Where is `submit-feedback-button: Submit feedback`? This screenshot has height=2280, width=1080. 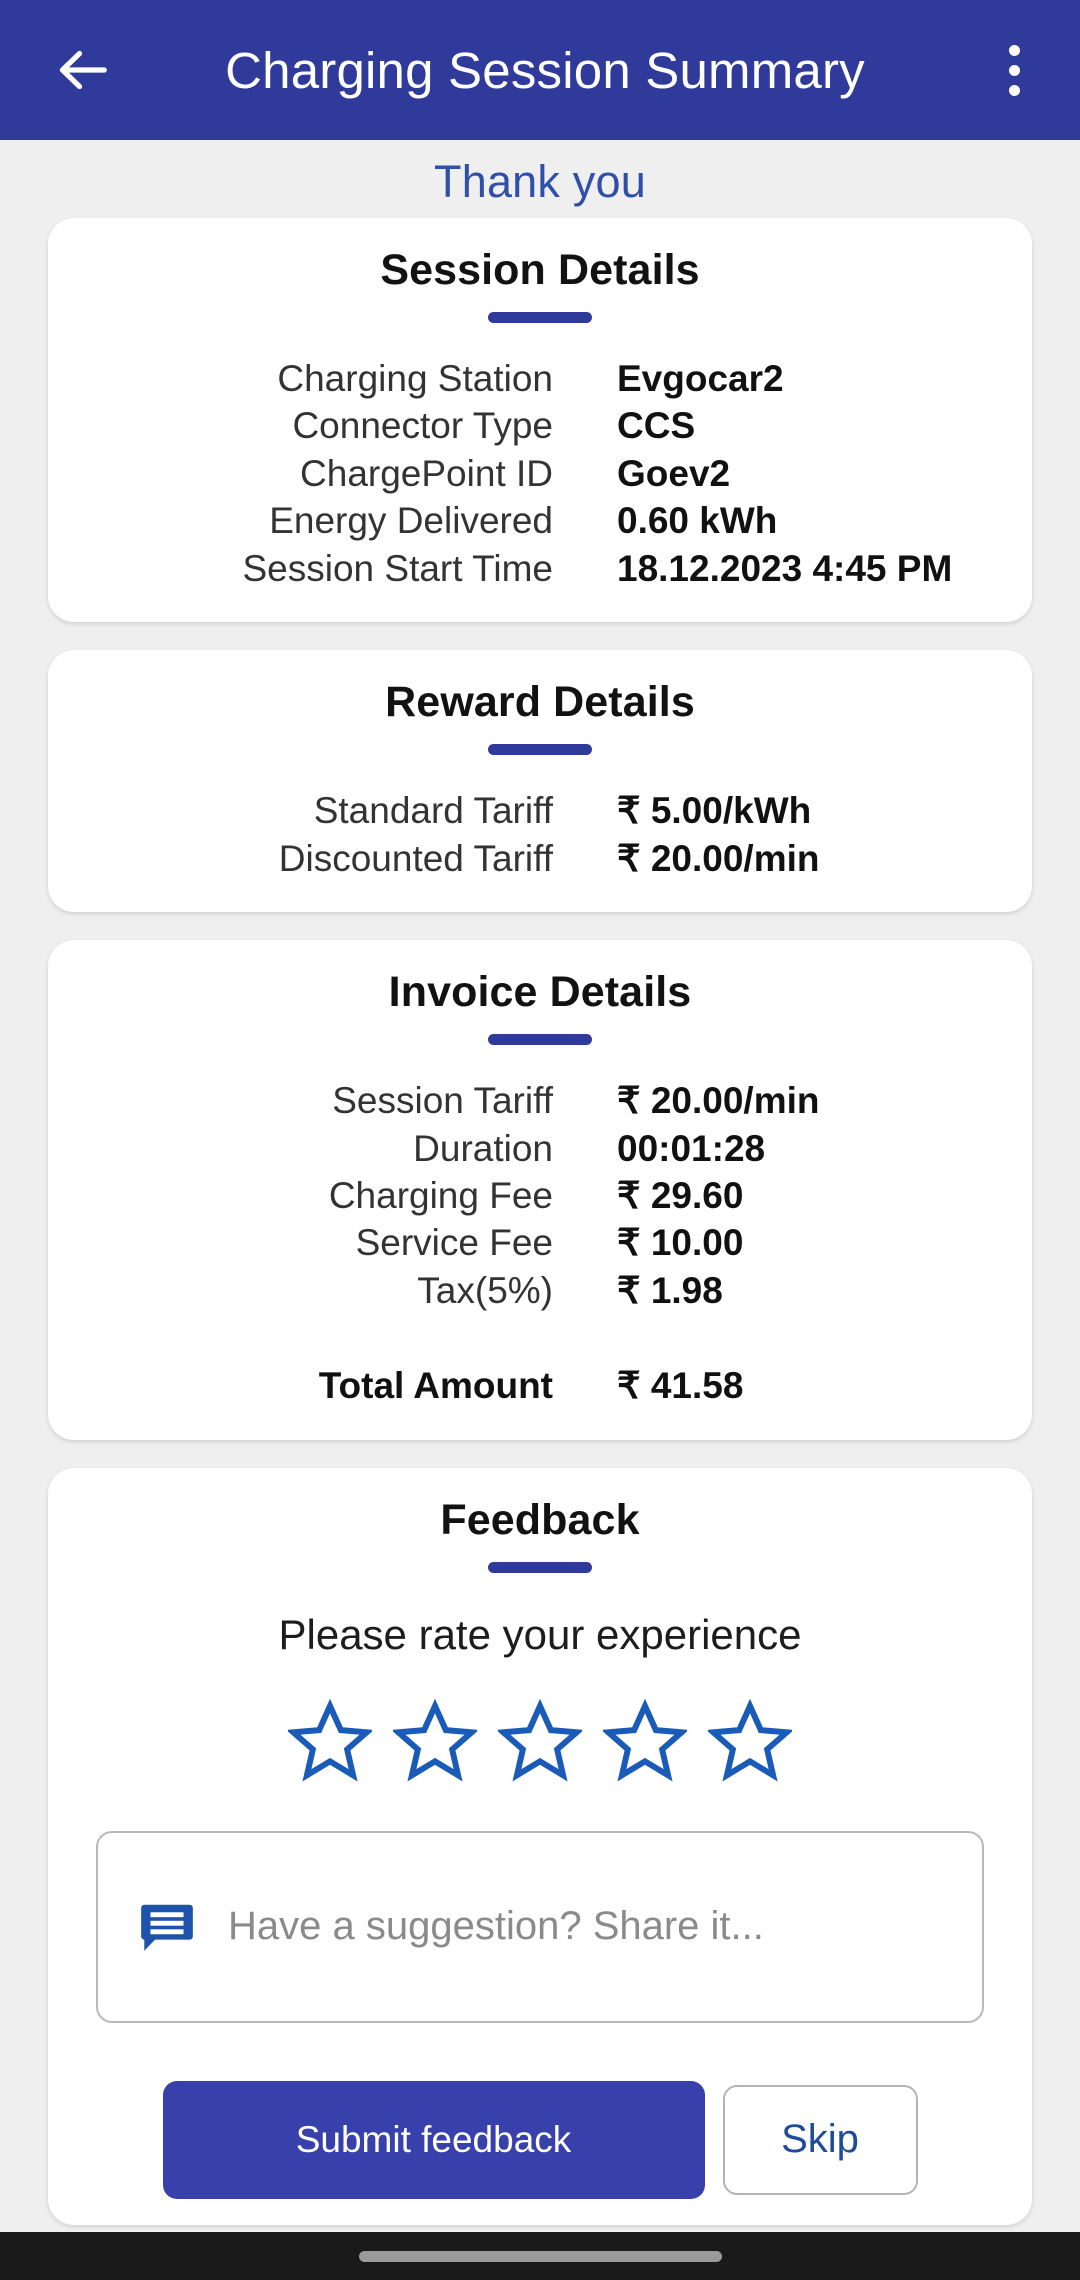 submit-feedback-button: Submit feedback is located at coordinates (433, 2139).